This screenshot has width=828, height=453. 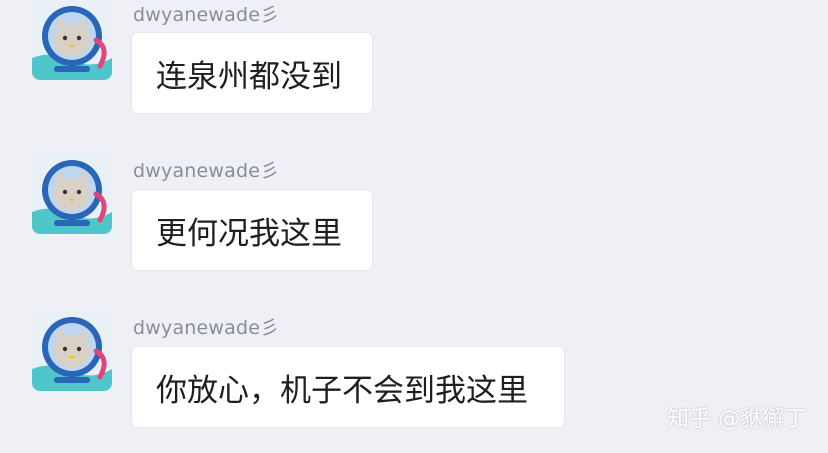 I want to click on message-bubble: 更何况我这里, so click(x=252, y=230).